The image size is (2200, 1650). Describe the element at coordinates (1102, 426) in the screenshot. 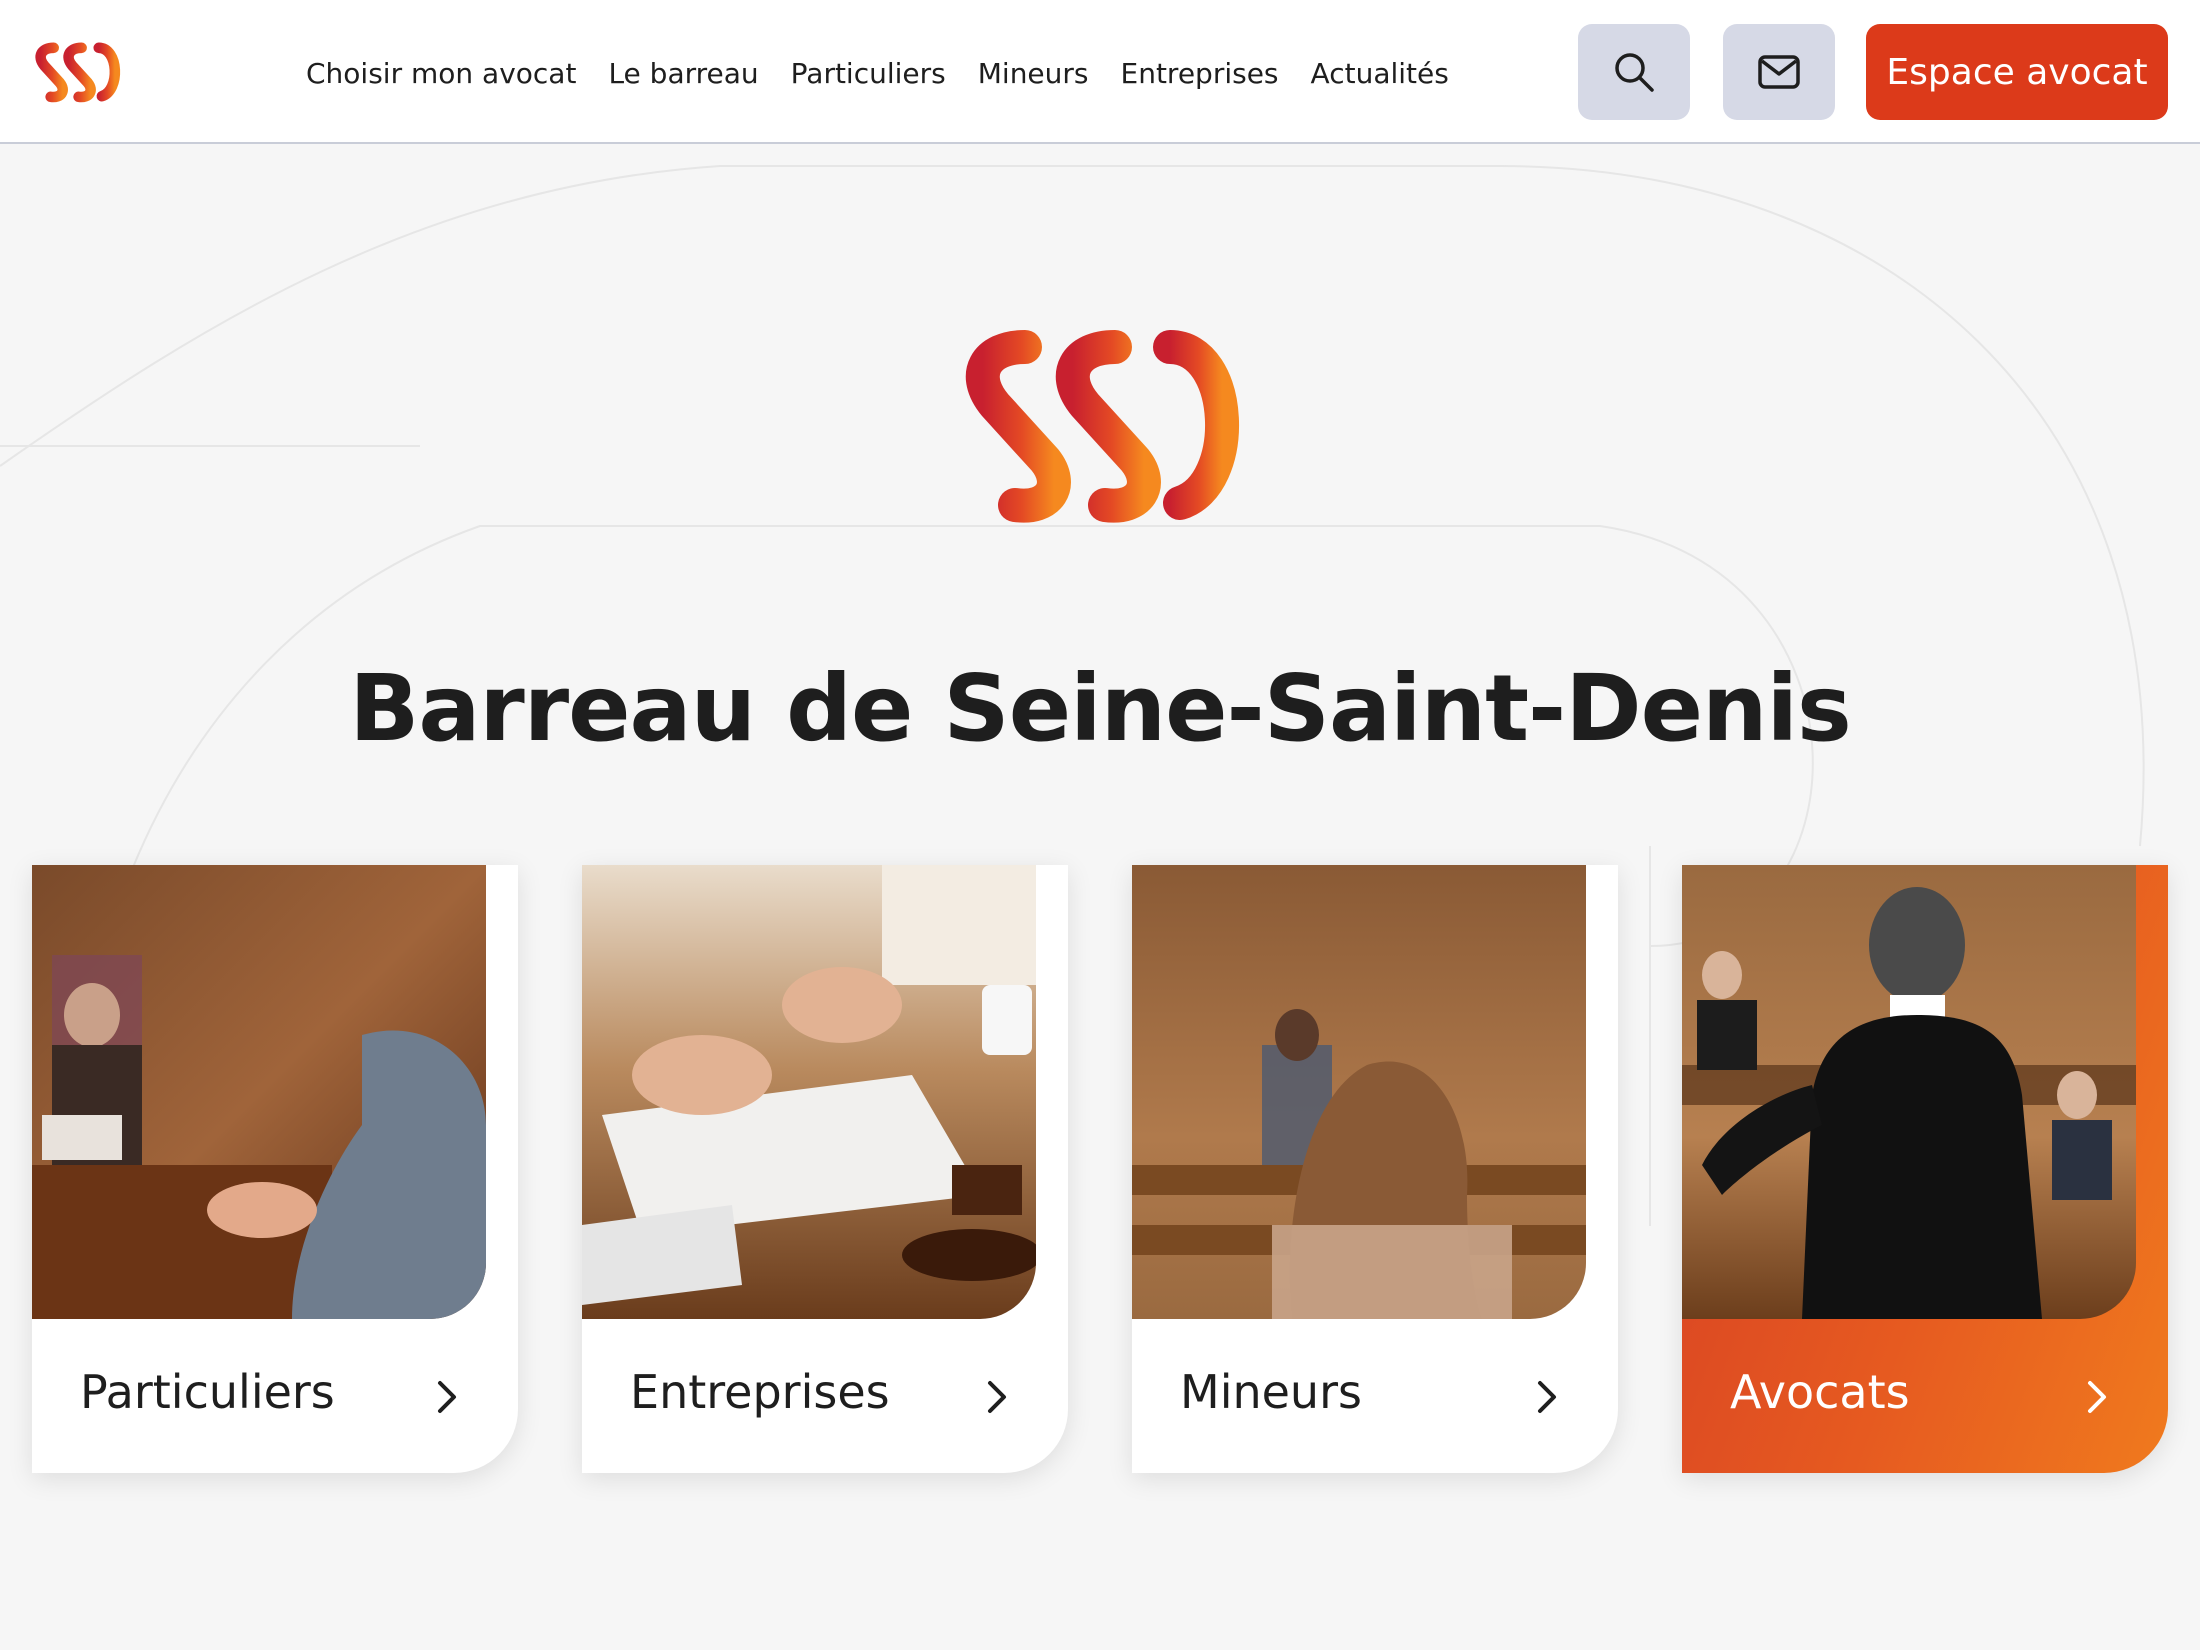

I see `hero-ssd-logo` at that location.